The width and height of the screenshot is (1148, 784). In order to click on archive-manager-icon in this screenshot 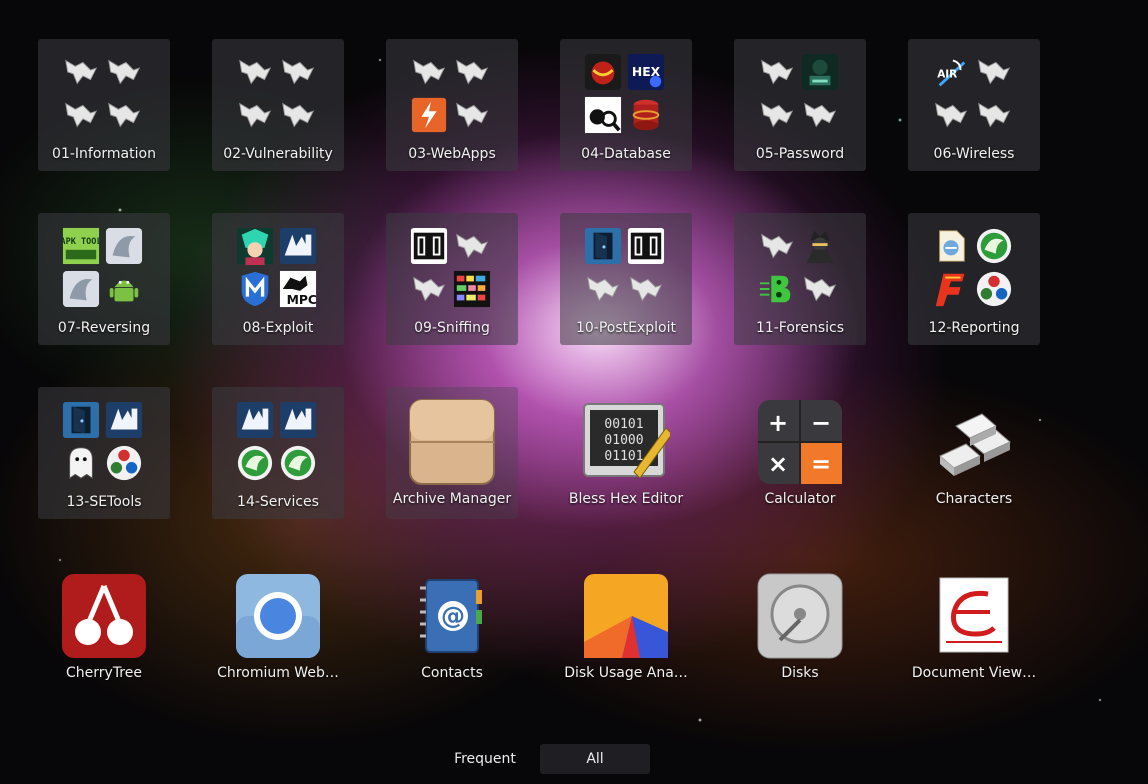, I will do `click(452, 442)`.